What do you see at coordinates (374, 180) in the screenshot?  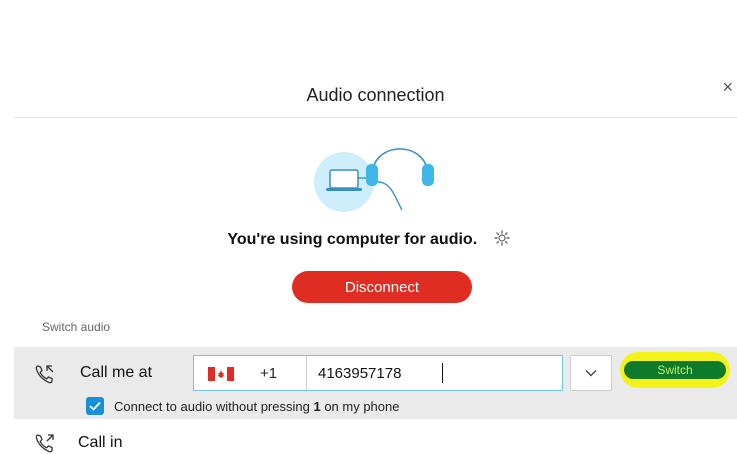 I see `laptop-headphones-icon` at bounding box center [374, 180].